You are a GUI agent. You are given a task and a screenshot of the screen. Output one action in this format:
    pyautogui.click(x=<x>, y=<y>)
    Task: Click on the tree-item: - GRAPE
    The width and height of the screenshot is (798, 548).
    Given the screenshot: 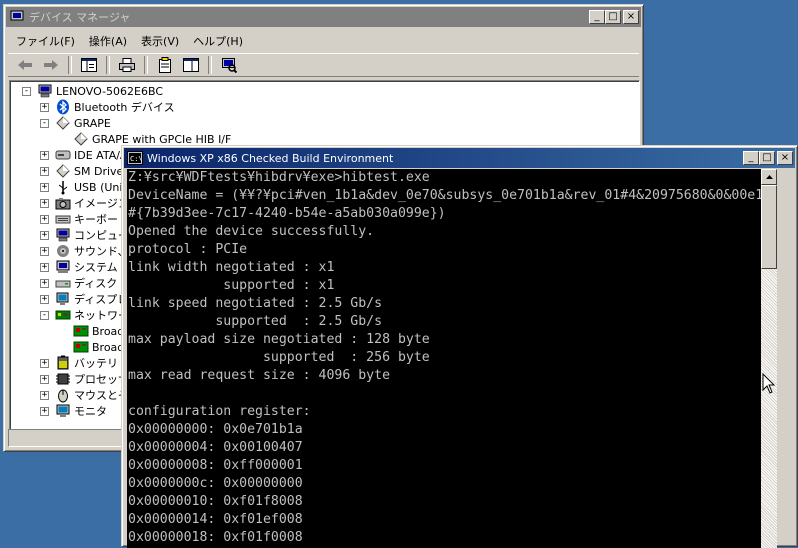 What is the action you would take?
    pyautogui.click(x=75, y=123)
    